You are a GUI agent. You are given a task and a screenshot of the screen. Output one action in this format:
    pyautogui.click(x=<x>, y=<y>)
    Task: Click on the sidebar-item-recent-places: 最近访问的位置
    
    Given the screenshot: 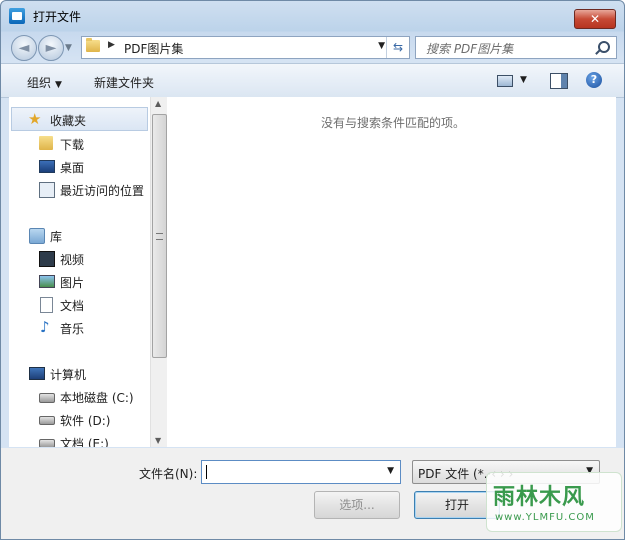 What is the action you would take?
    pyautogui.click(x=79, y=189)
    